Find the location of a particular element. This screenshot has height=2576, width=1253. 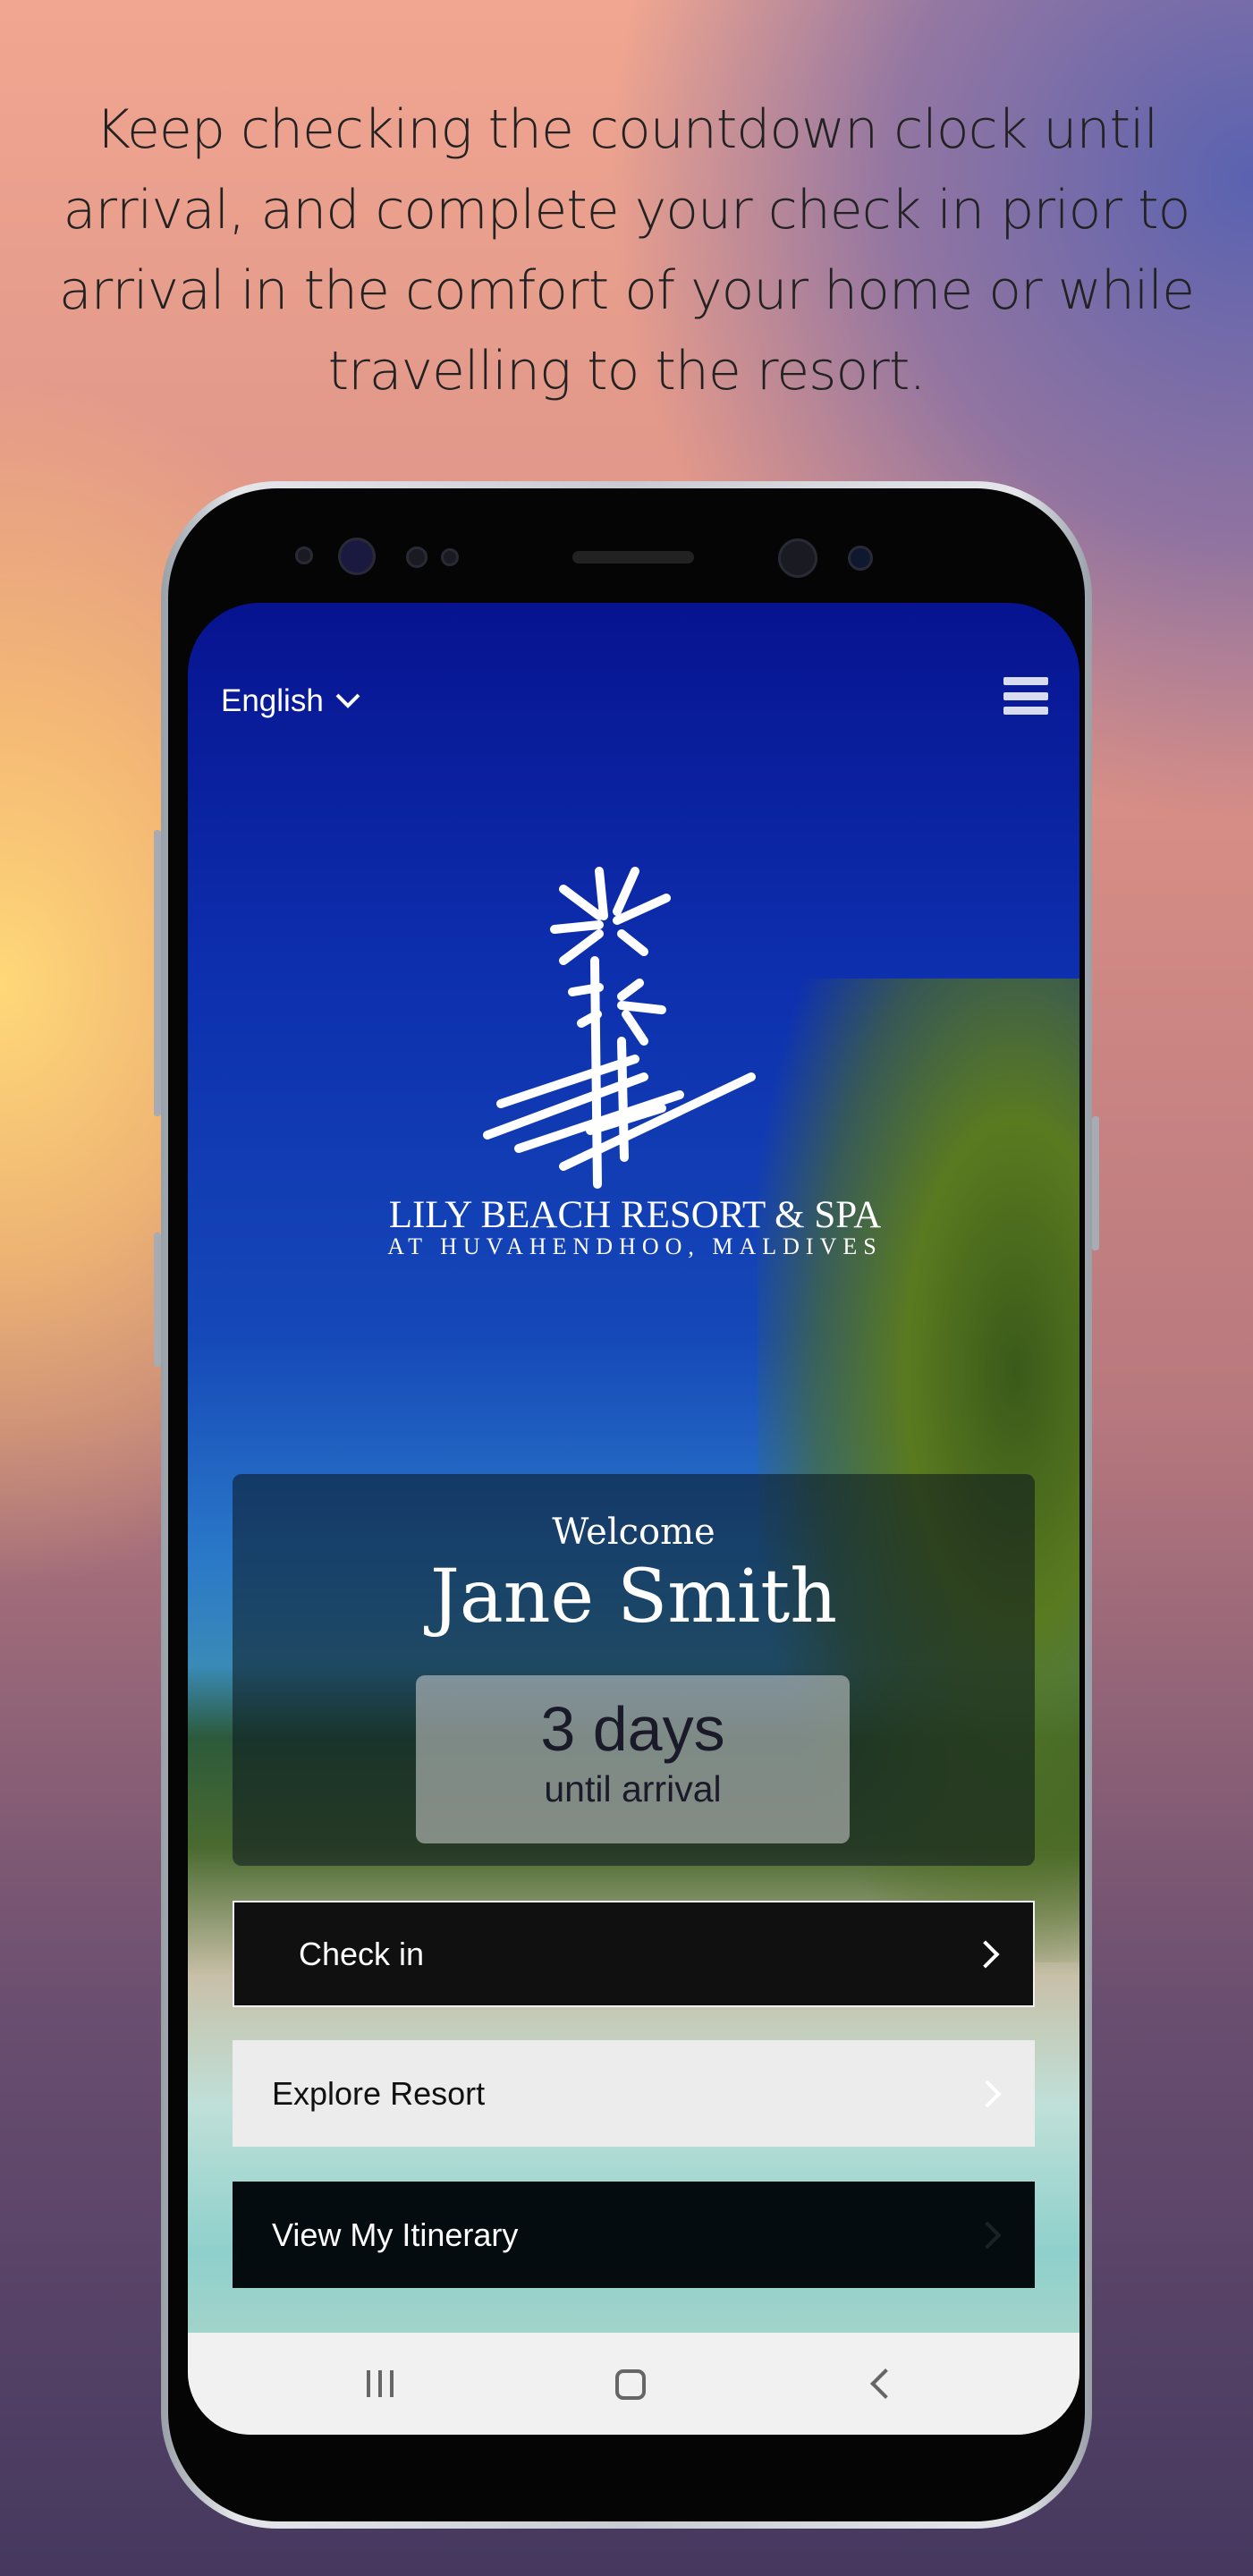

language-label: English is located at coordinates (272, 700).